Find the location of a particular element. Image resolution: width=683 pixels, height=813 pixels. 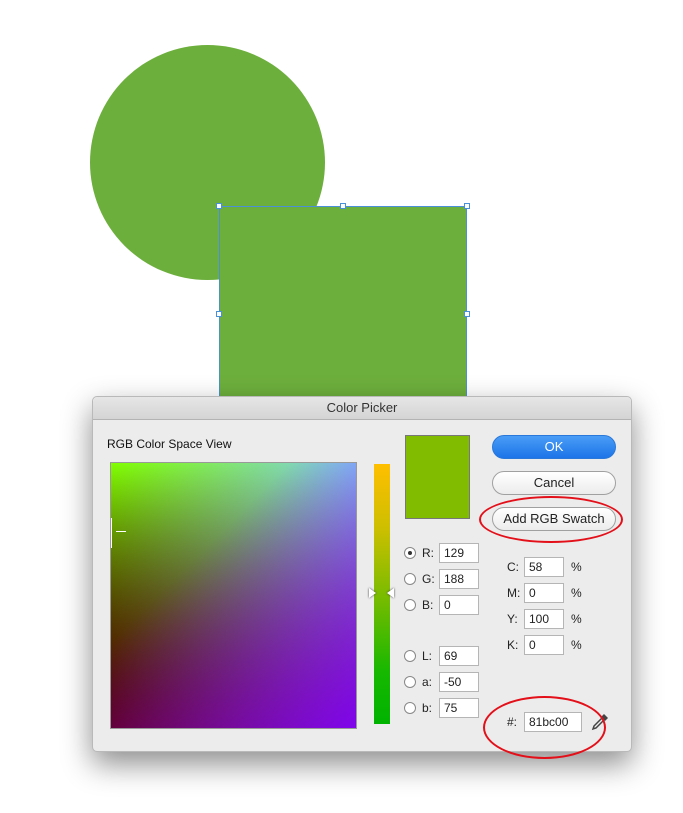

color-field-crosshair is located at coordinates (111, 533).